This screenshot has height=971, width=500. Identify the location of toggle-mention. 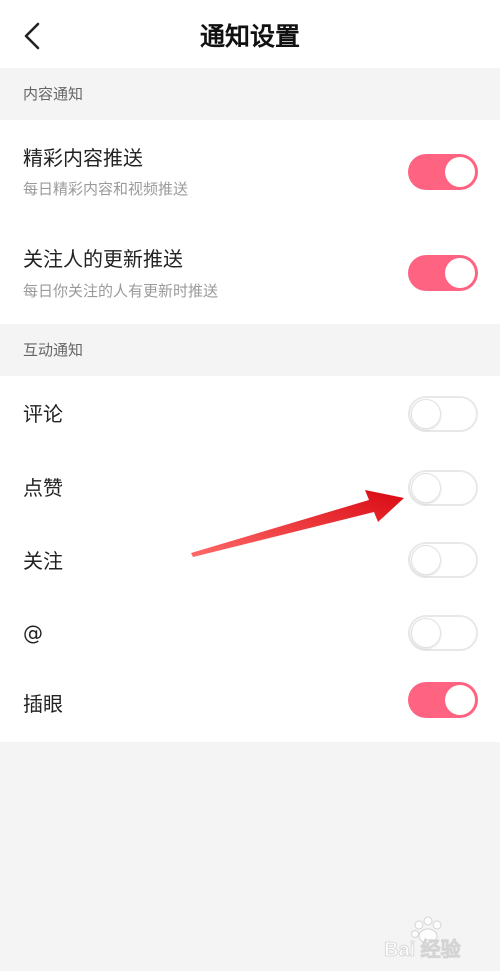
(443, 633).